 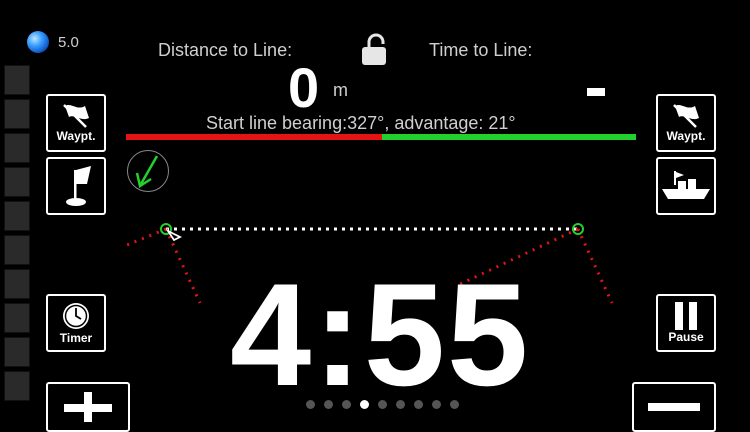 I want to click on add-minute-button, so click(x=88, y=407).